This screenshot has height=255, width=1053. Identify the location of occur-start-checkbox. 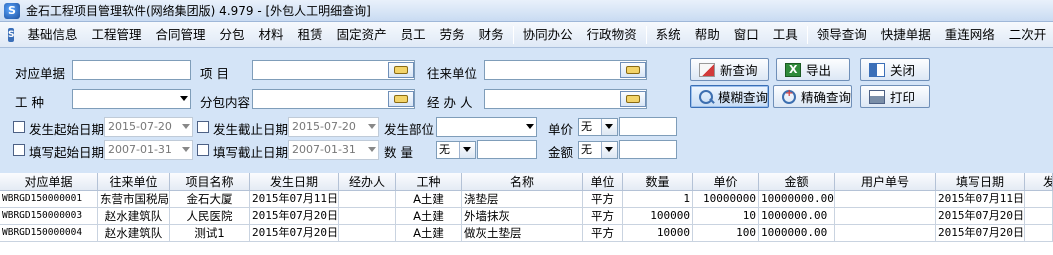
(19, 127).